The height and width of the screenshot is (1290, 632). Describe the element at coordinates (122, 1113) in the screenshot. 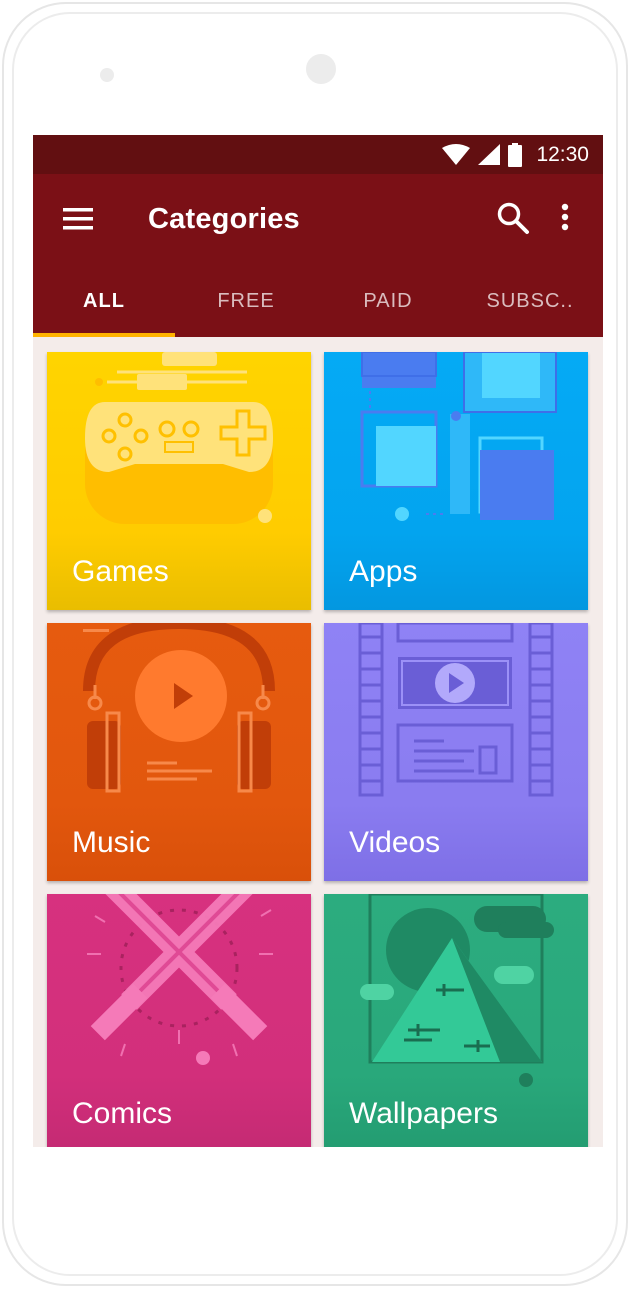

I see `category-label: Comics` at that location.